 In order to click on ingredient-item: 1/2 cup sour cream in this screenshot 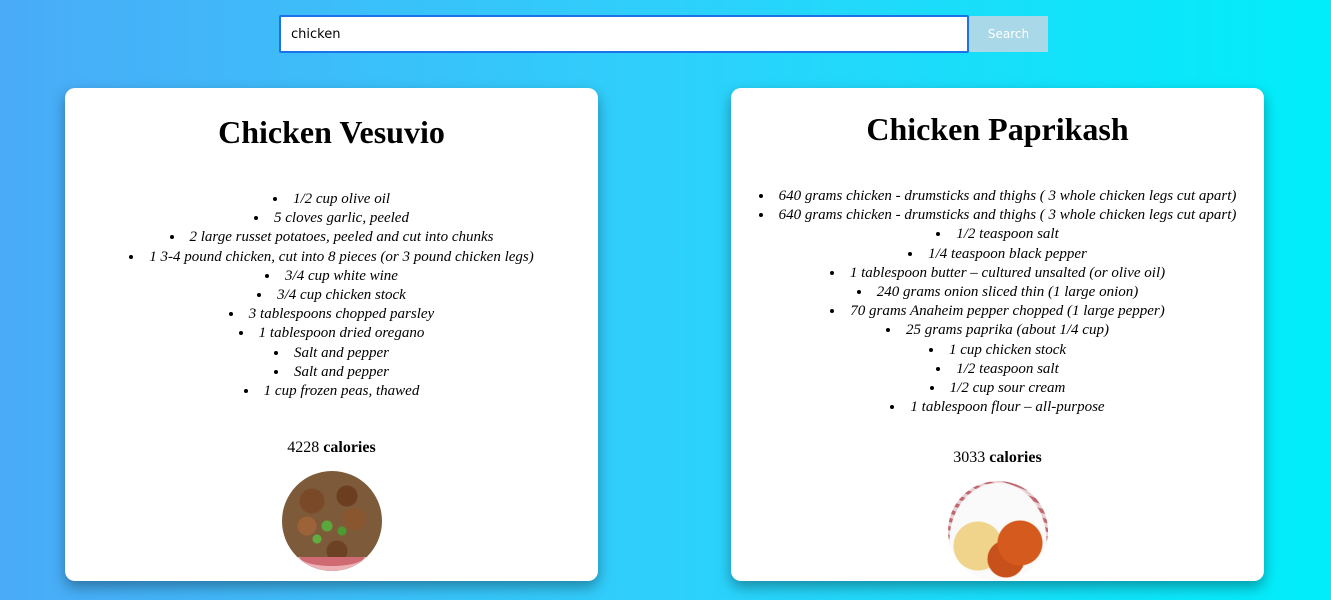, I will do `click(997, 388)`.